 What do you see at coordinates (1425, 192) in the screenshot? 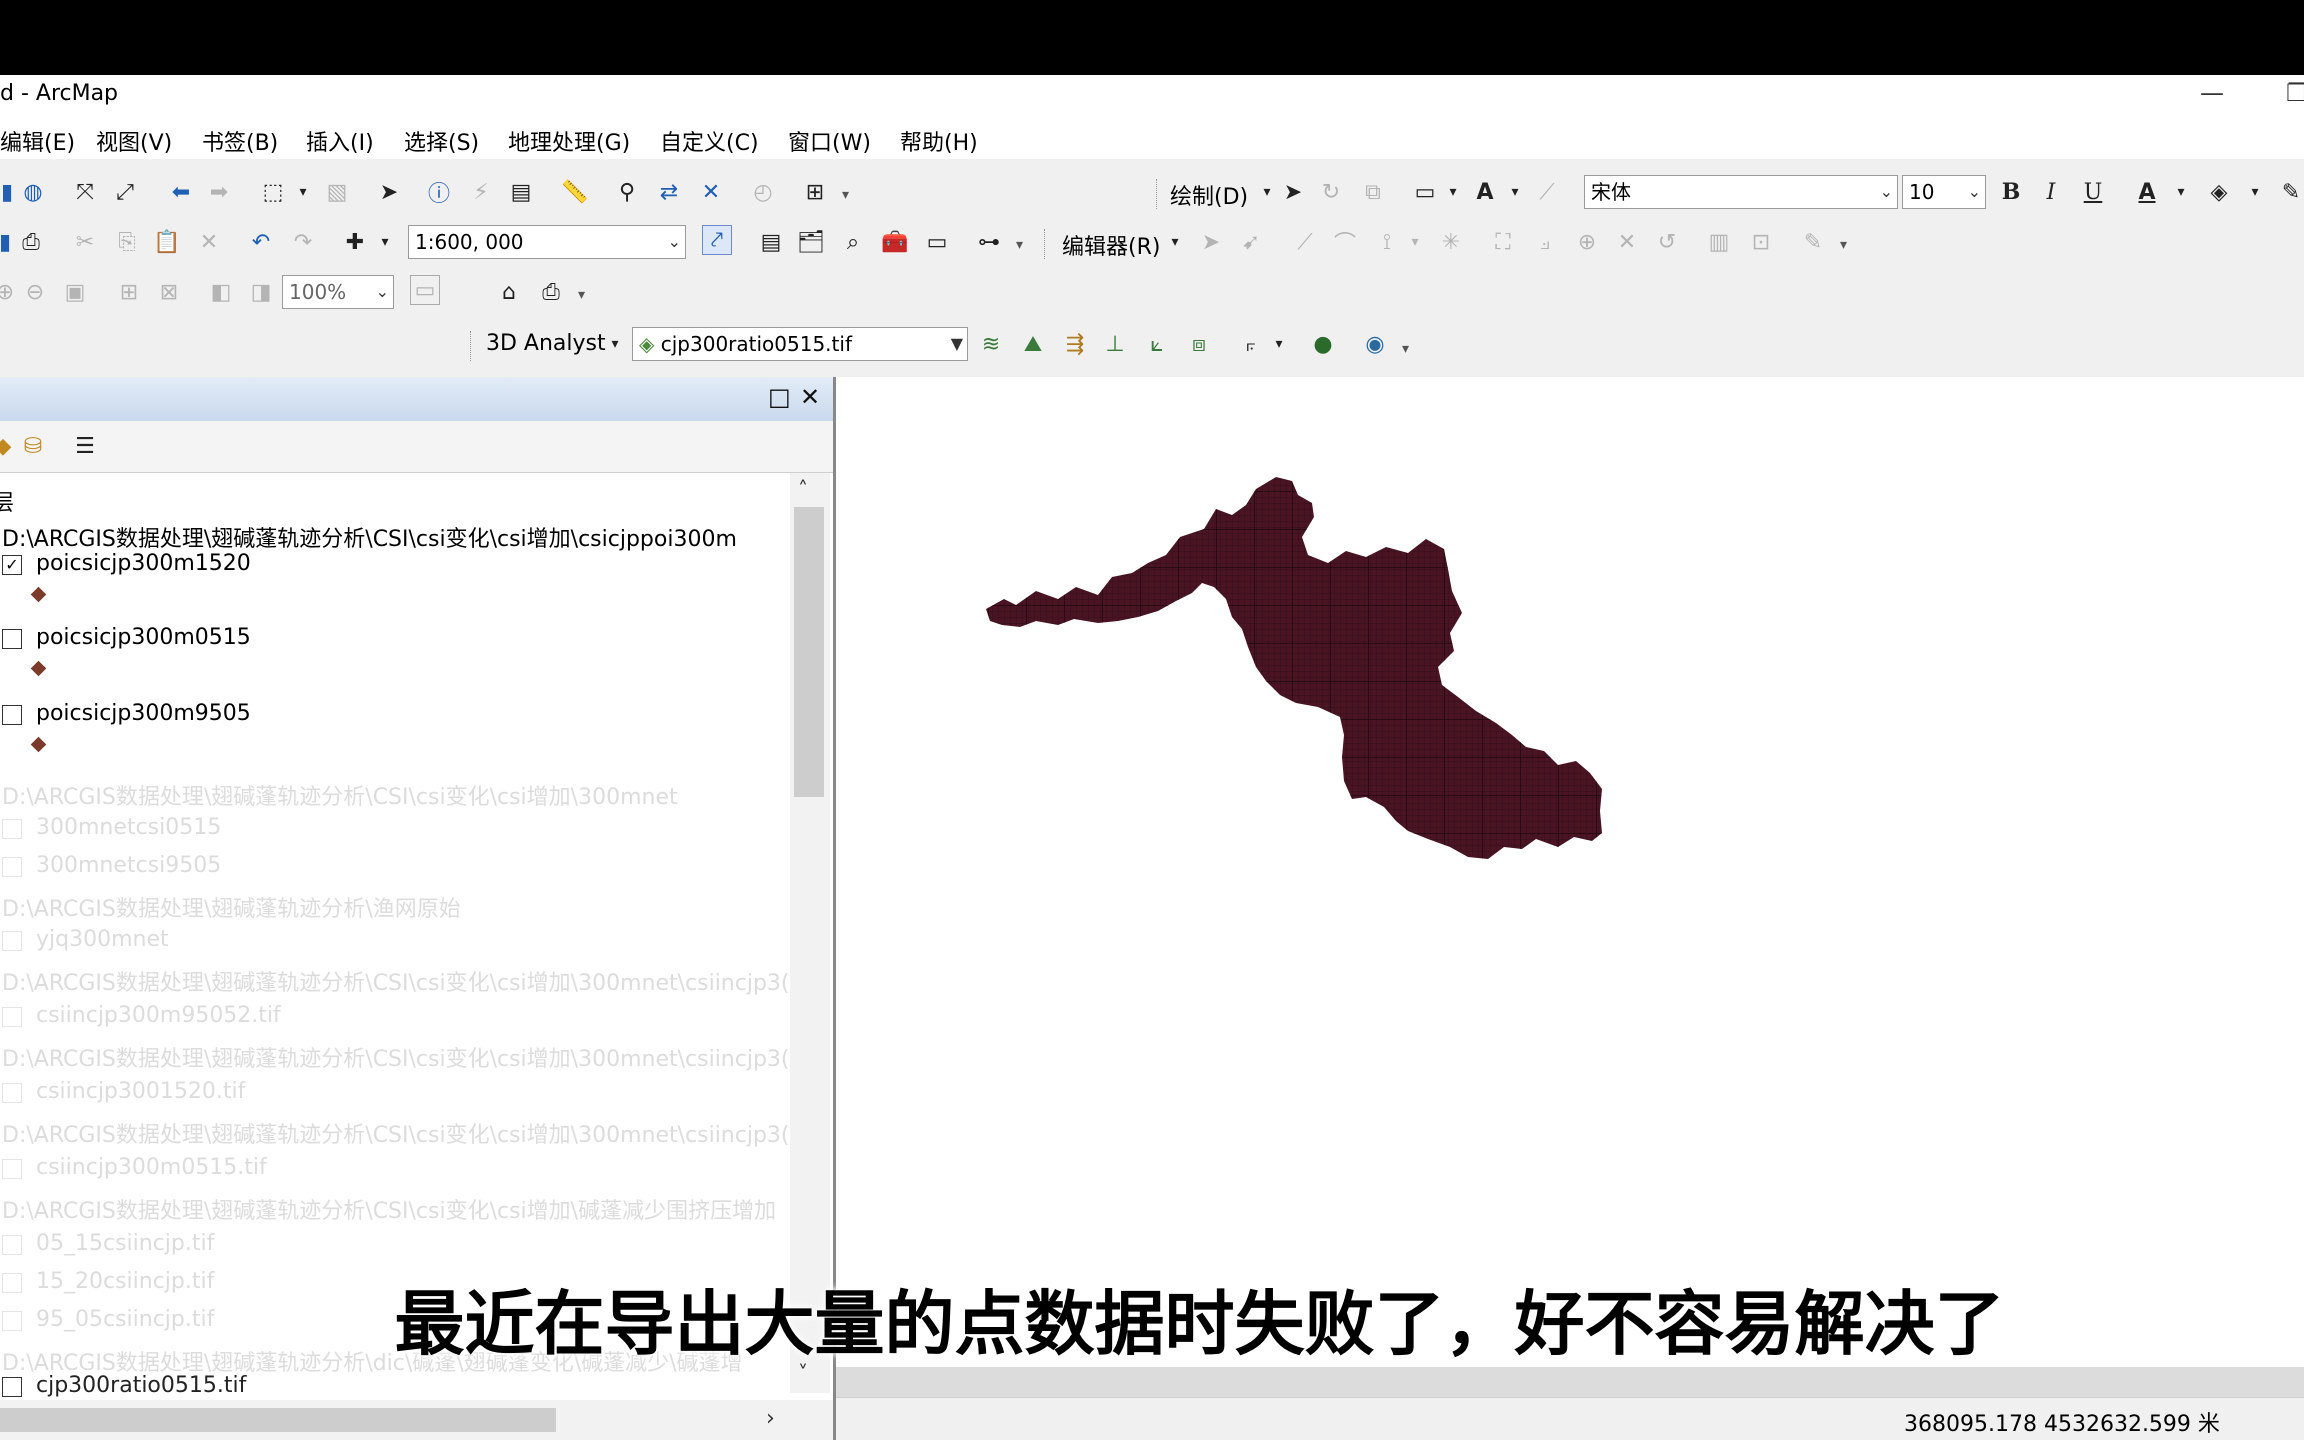
I see `rectangle-icon: ▭` at bounding box center [1425, 192].